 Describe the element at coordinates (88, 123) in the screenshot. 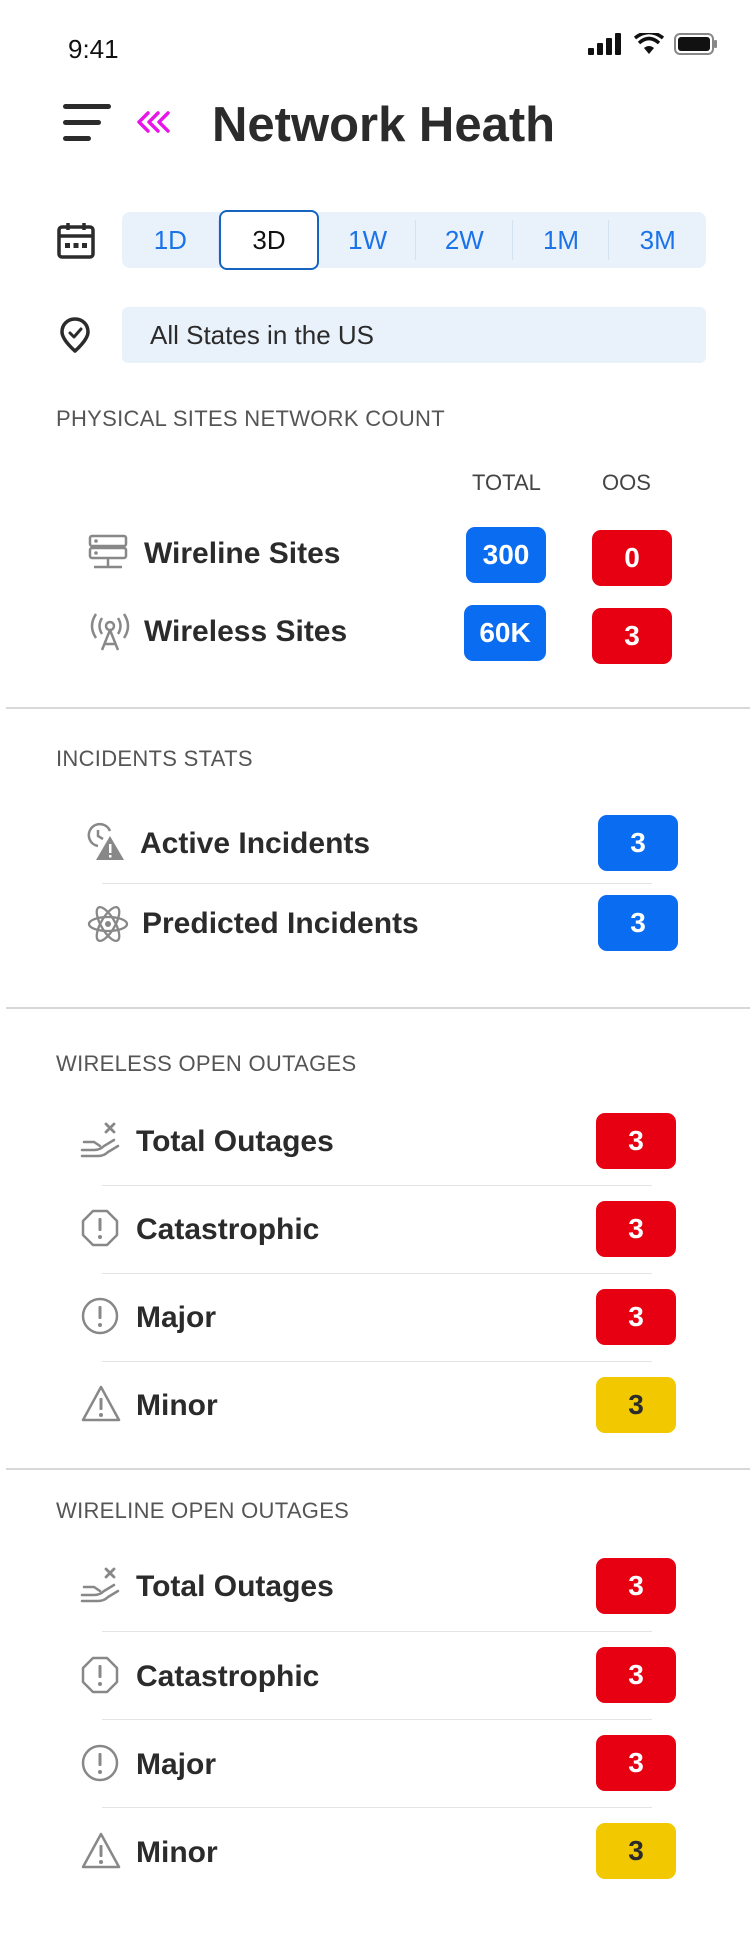

I see `menu-icon` at that location.